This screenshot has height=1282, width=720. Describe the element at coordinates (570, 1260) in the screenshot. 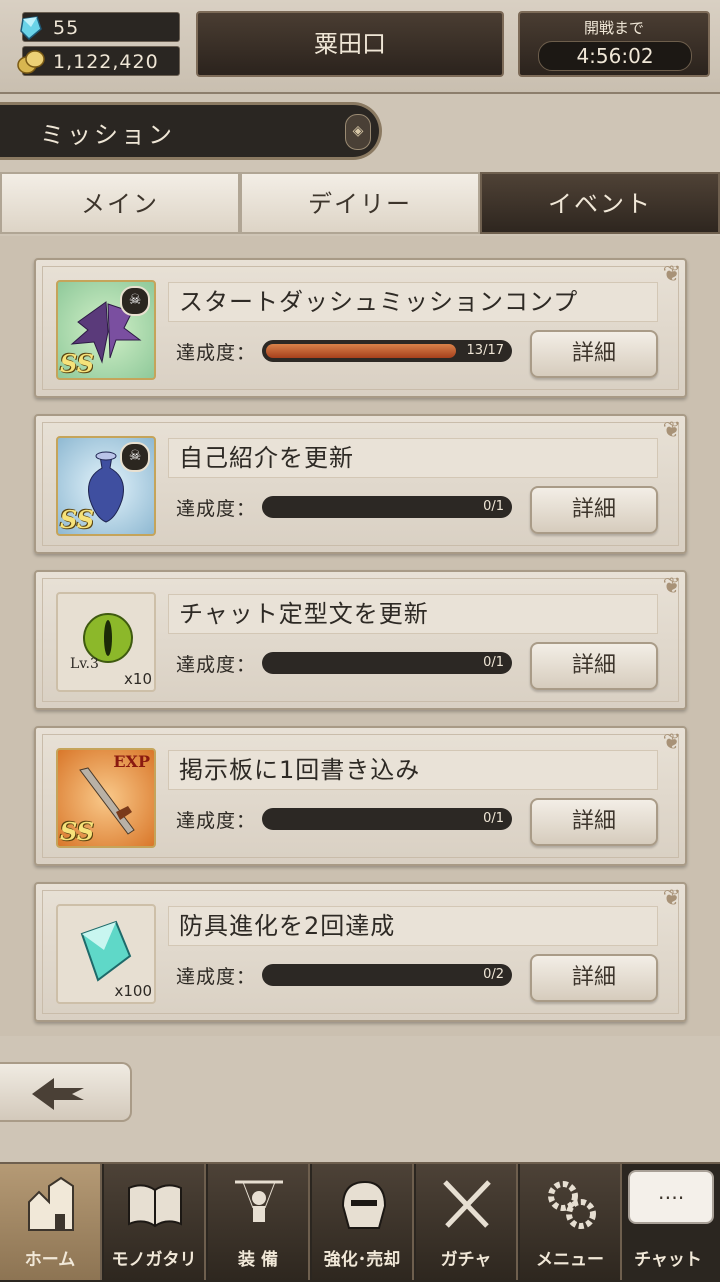

I see `nav-menu-label: メニュー` at that location.